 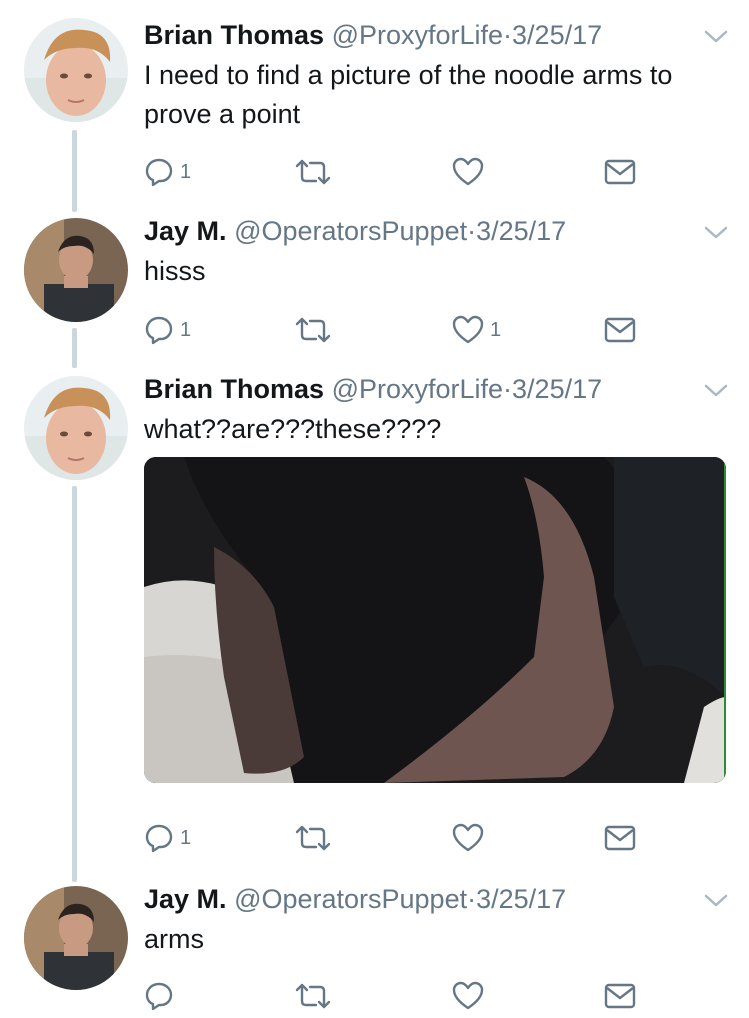 I want to click on like-button: 1, so click(x=476, y=330).